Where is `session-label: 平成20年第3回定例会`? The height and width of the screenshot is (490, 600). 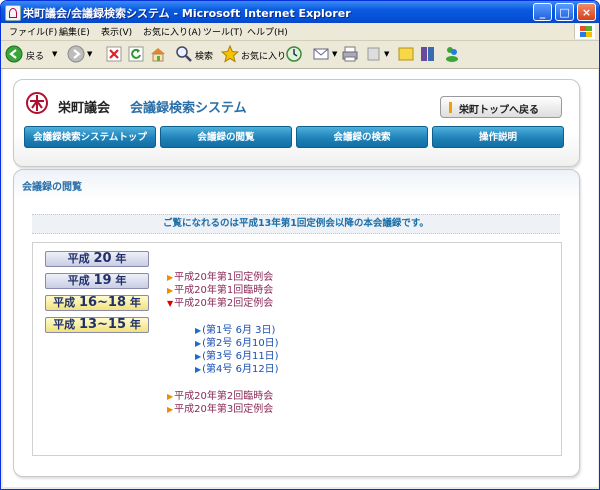
session-label: 平成20年第3回定例会 is located at coordinates (224, 409).